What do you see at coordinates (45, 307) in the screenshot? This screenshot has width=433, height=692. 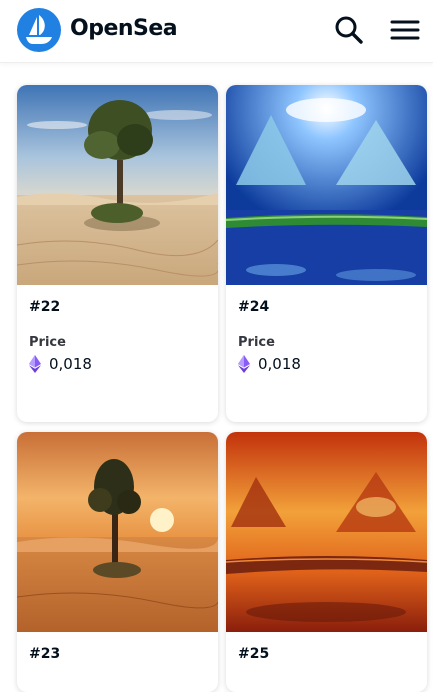 I see `nft-title: #22` at bounding box center [45, 307].